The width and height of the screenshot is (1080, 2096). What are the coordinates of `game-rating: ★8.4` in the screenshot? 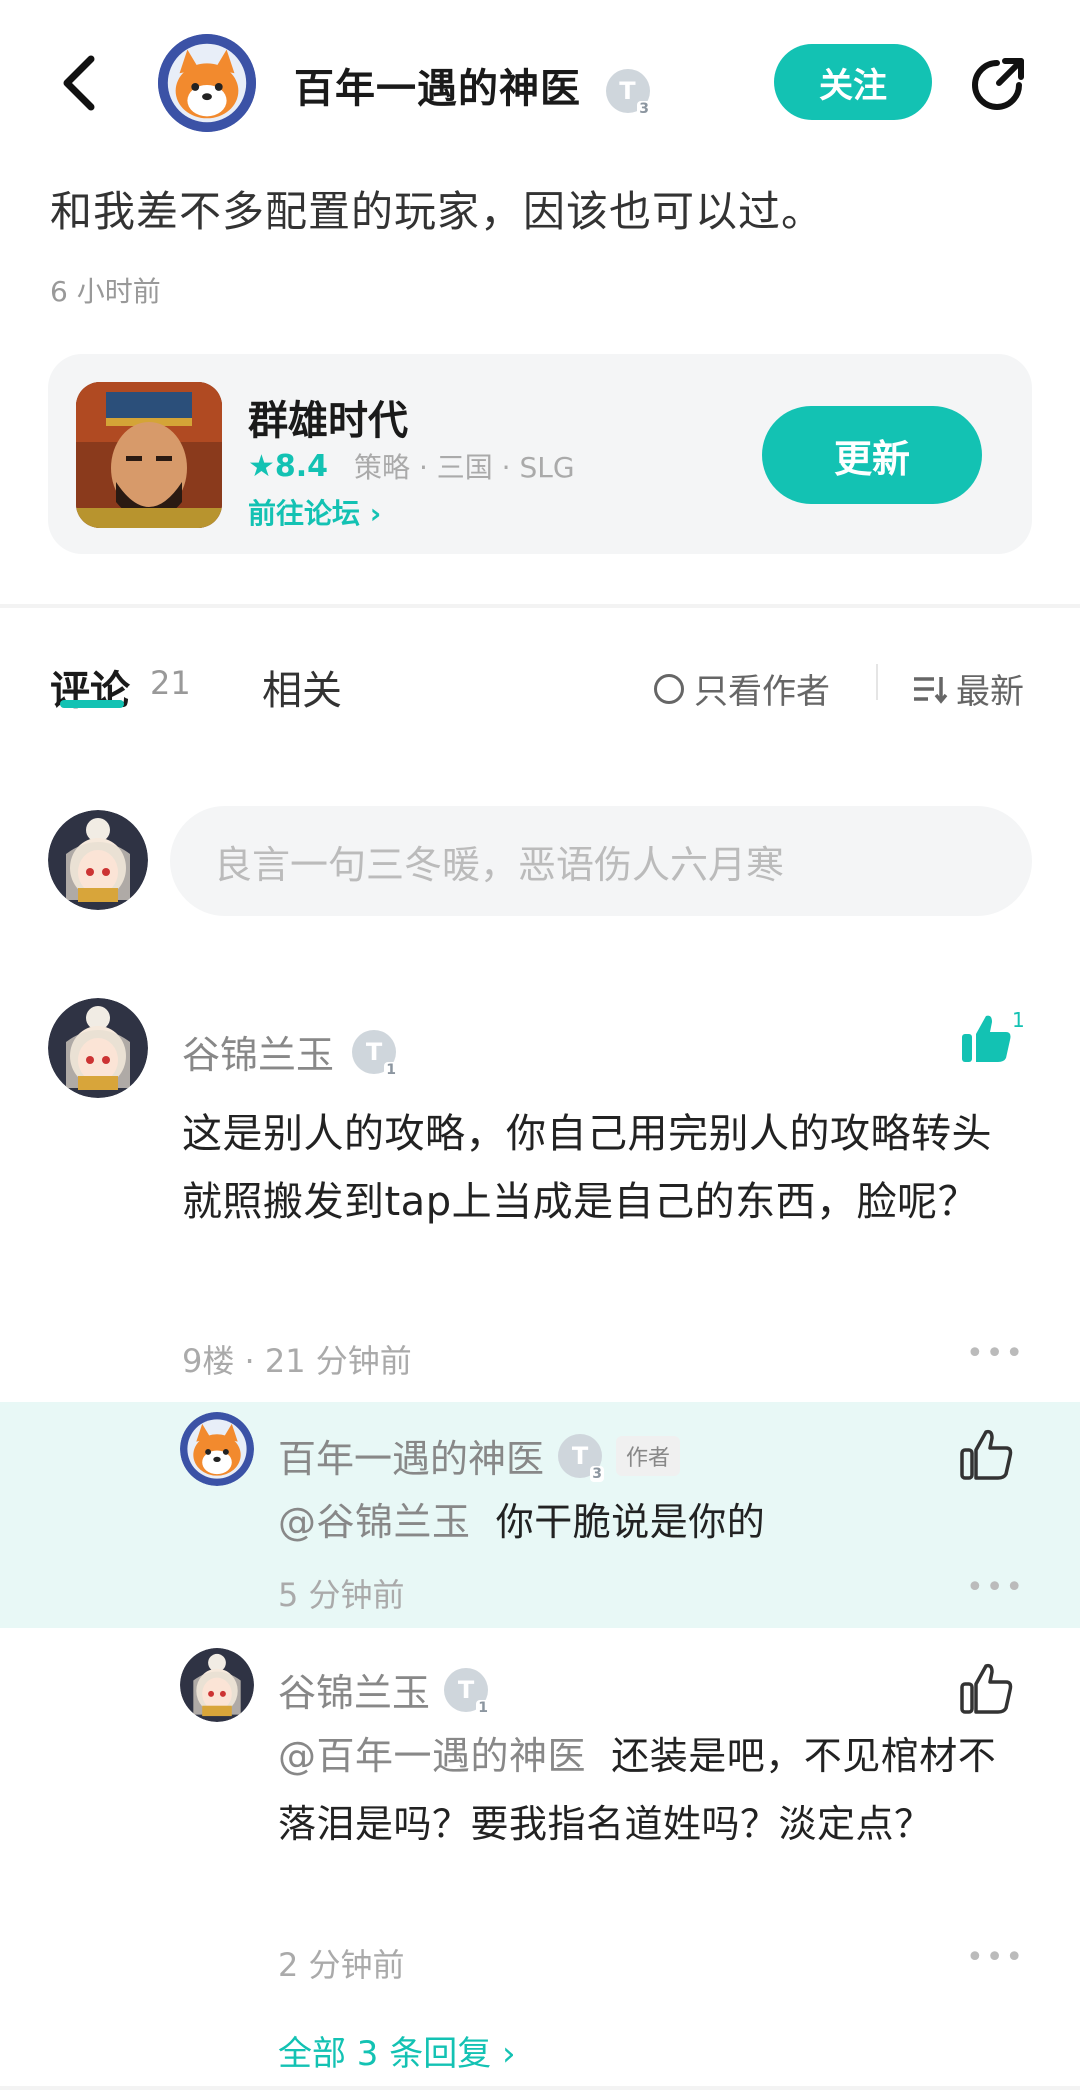 It's located at (288, 466).